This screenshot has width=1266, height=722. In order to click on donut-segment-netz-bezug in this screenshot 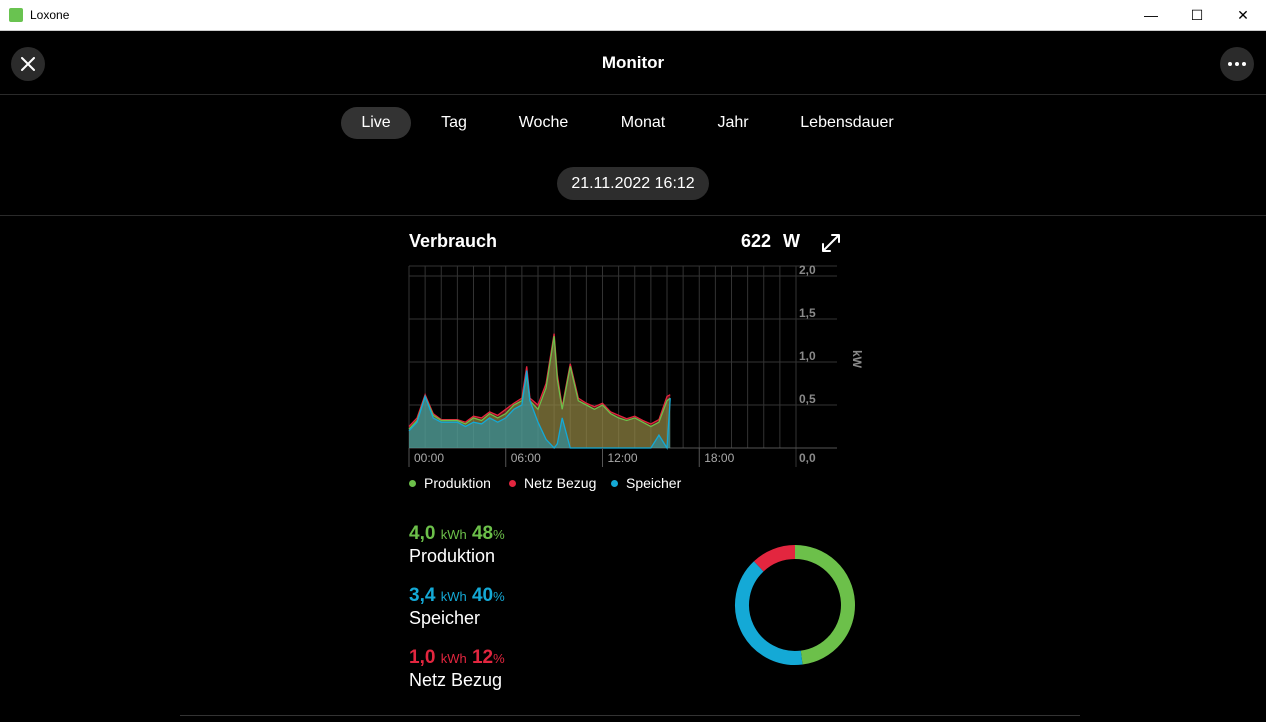, I will do `click(774, 558)`.